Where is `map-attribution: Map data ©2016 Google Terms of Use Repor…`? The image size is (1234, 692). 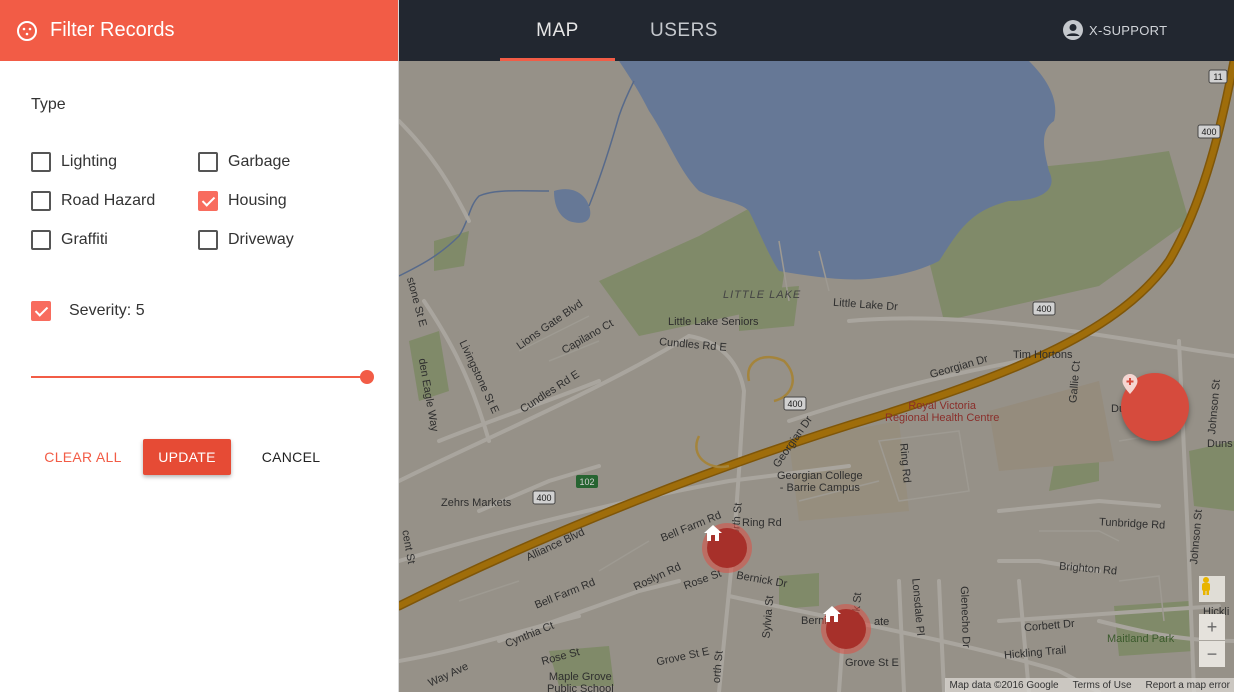 map-attribution: Map data ©2016 Google Terms of Use Repor… is located at coordinates (1089, 685).